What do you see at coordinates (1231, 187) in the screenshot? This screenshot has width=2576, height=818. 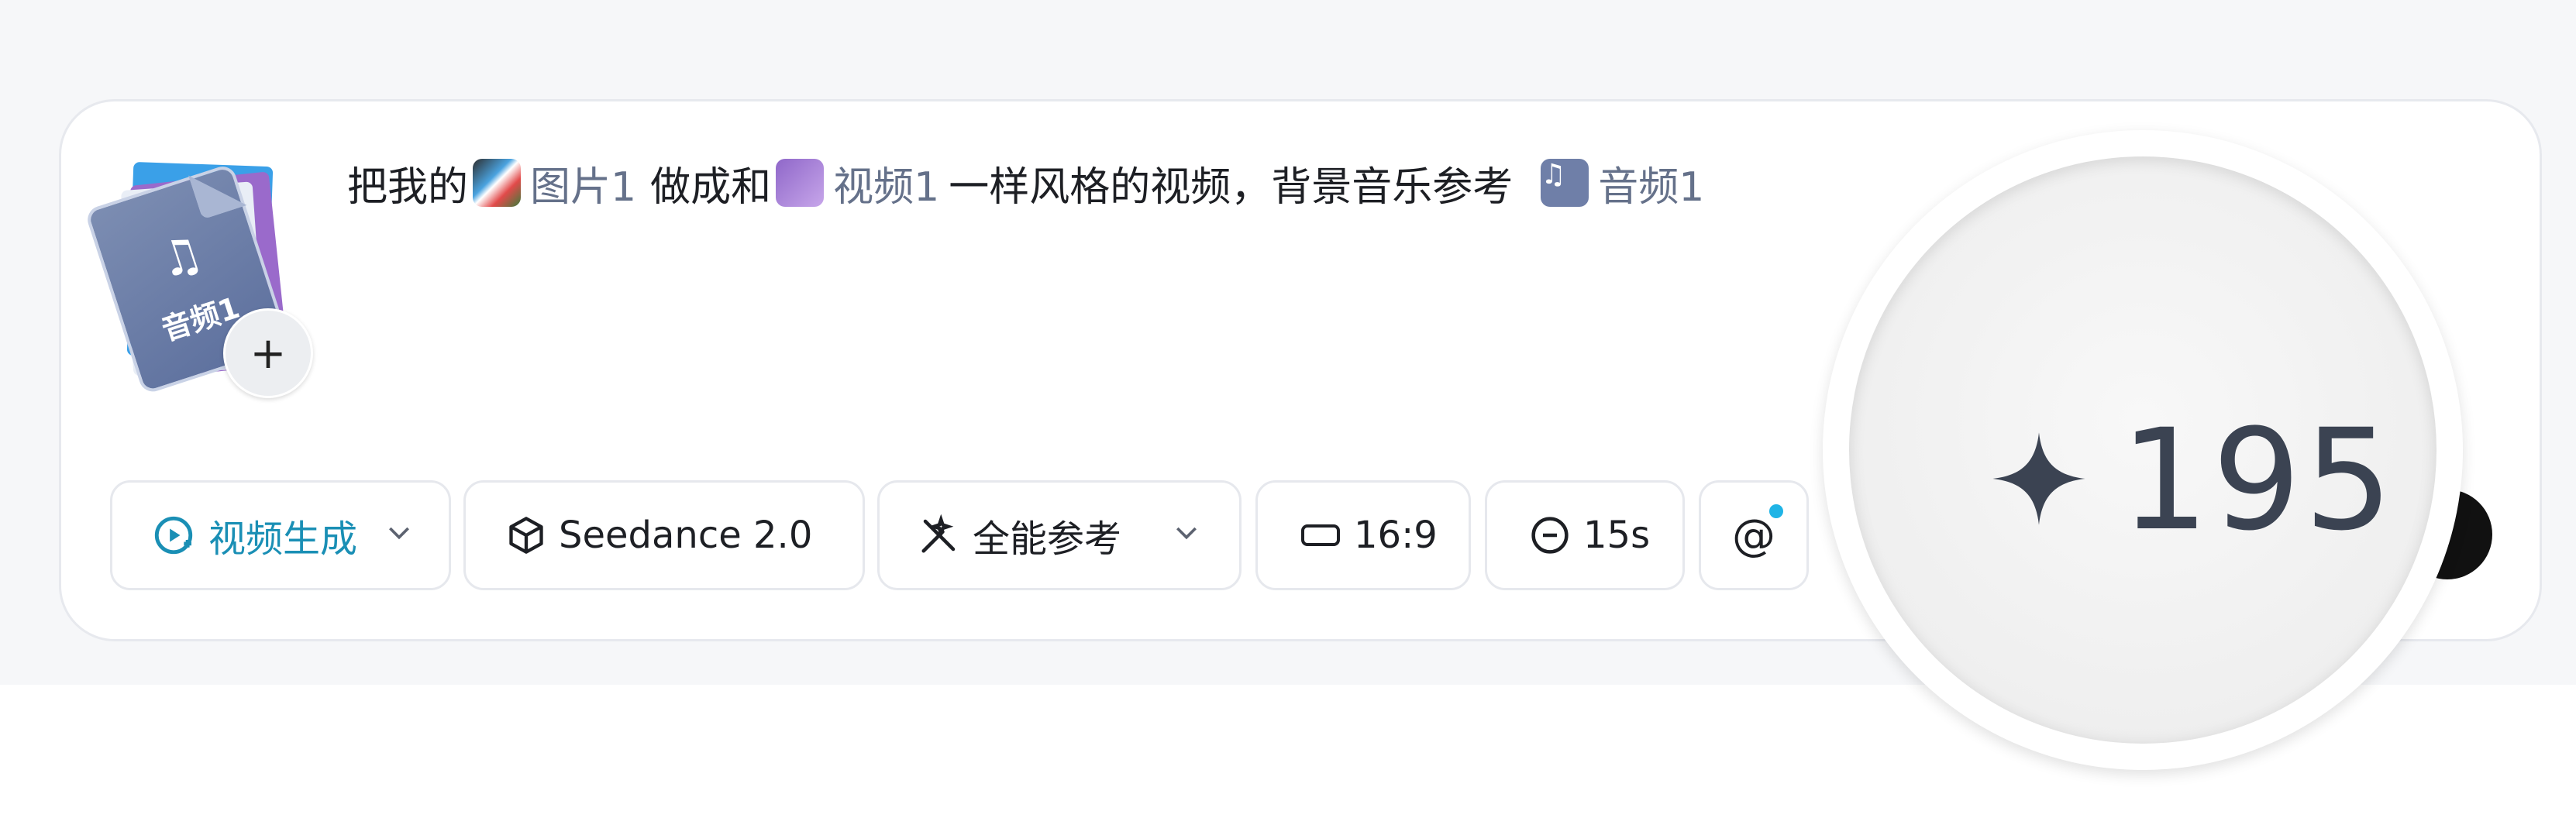 I see `prompt-segment: 一样风格的视频，背景音乐参考` at bounding box center [1231, 187].